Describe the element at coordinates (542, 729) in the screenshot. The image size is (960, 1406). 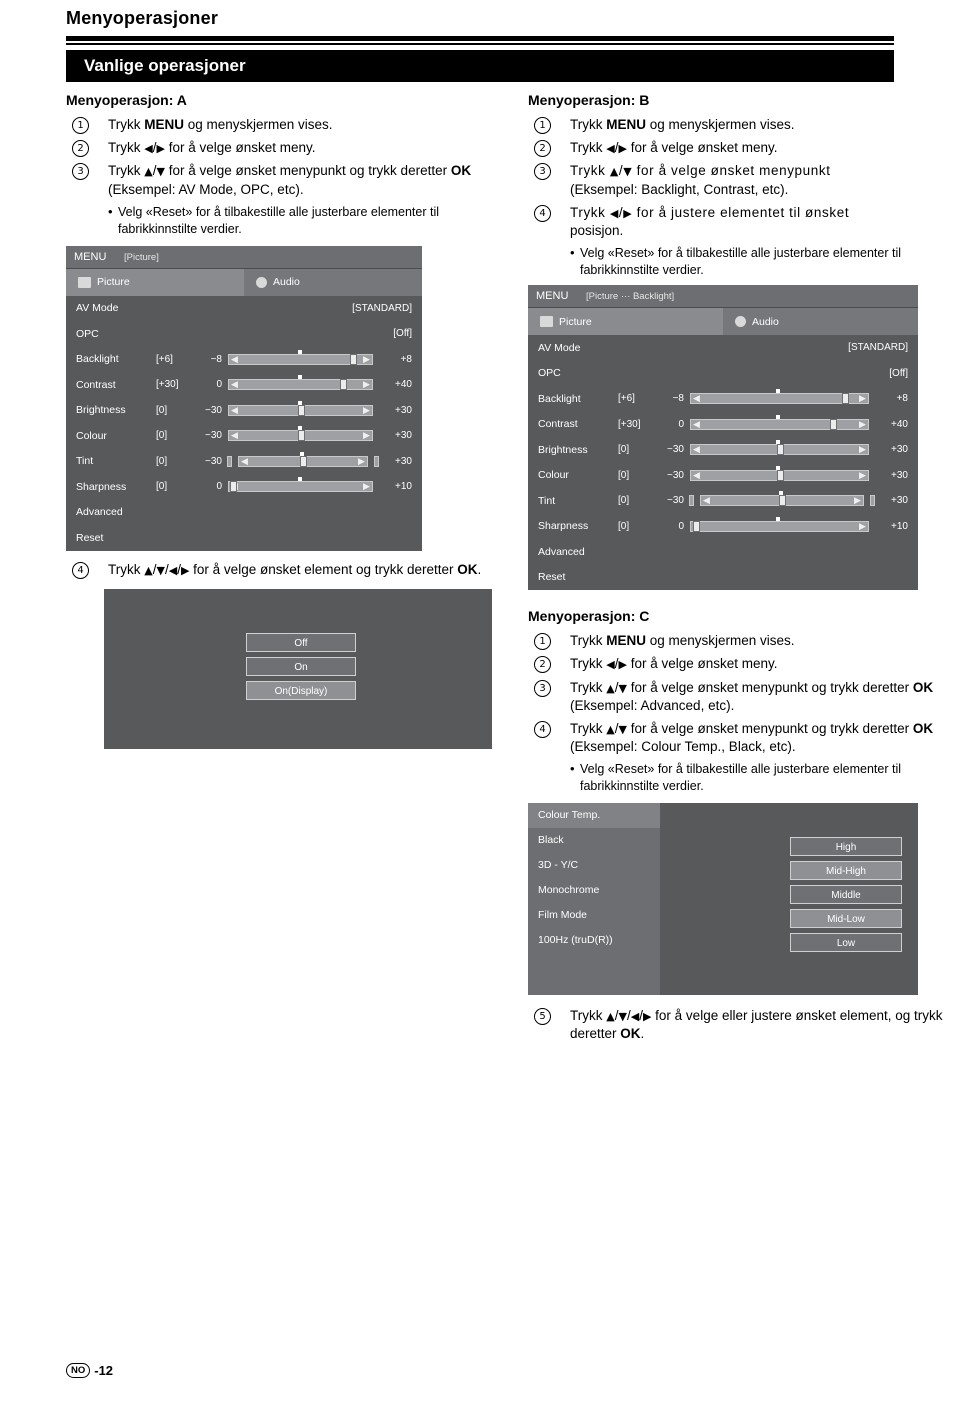
I see `step-number: 4` at that location.